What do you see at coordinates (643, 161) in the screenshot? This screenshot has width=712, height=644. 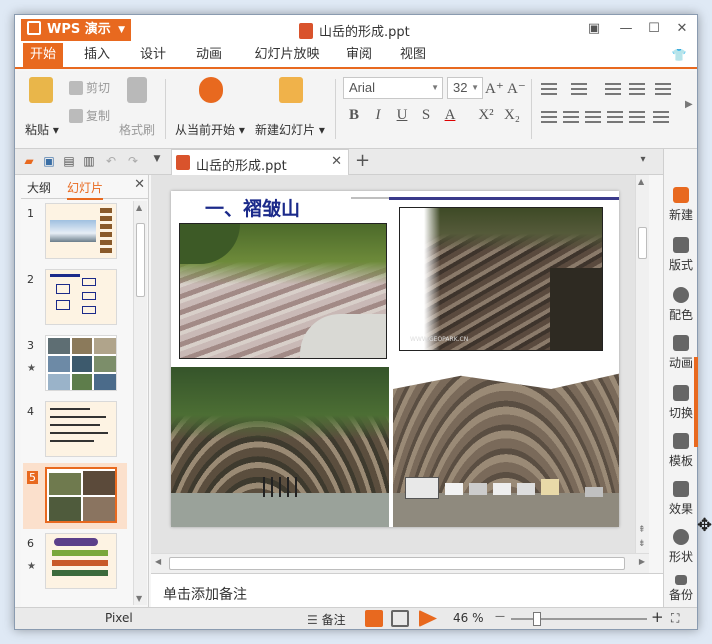 I see `tab-list-dropdown-icon: ▾` at bounding box center [643, 161].